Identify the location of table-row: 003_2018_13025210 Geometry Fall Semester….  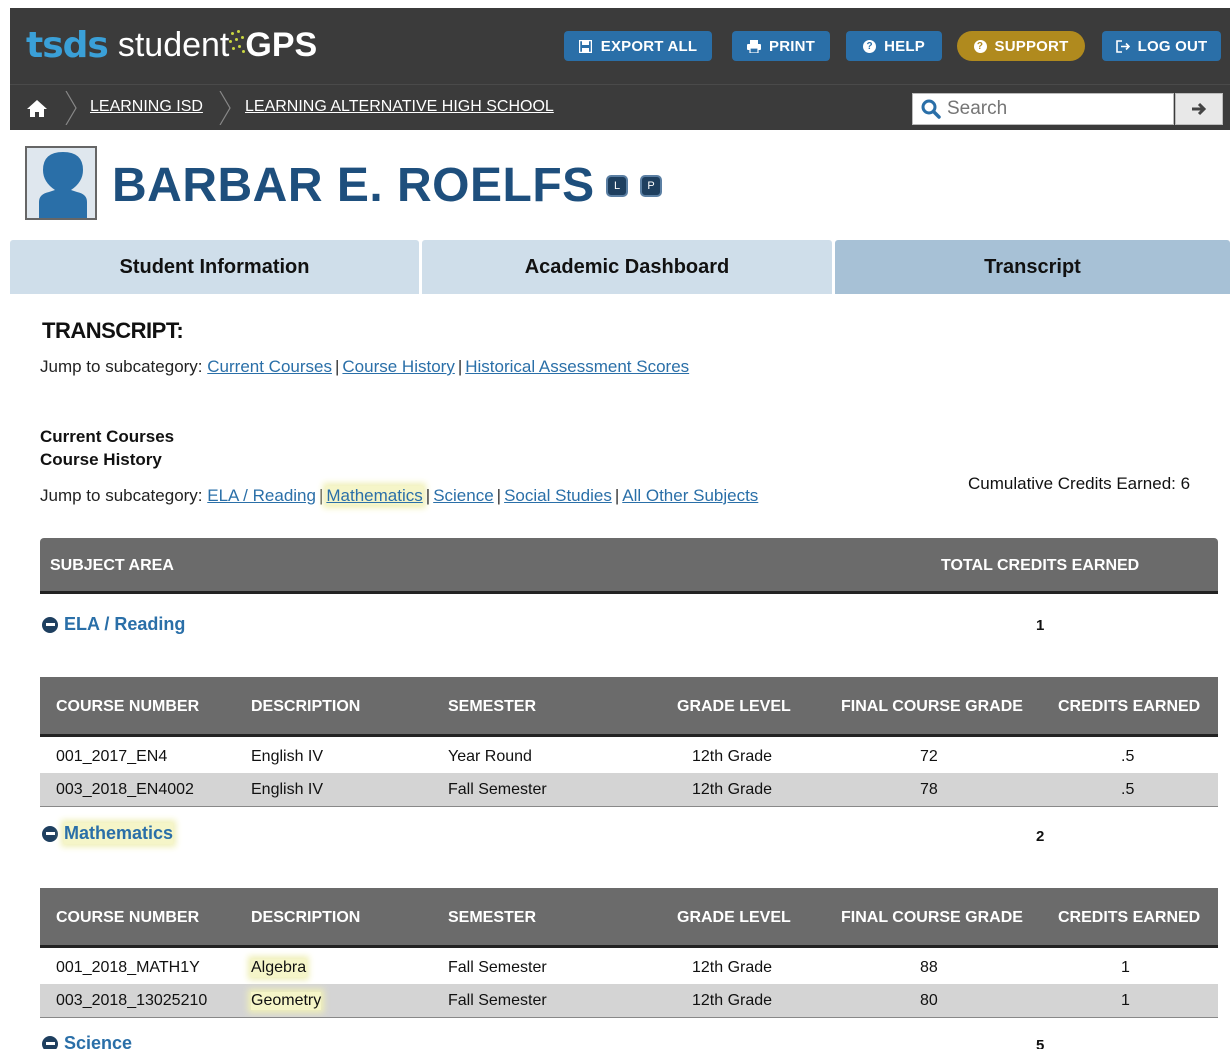
(629, 1000).